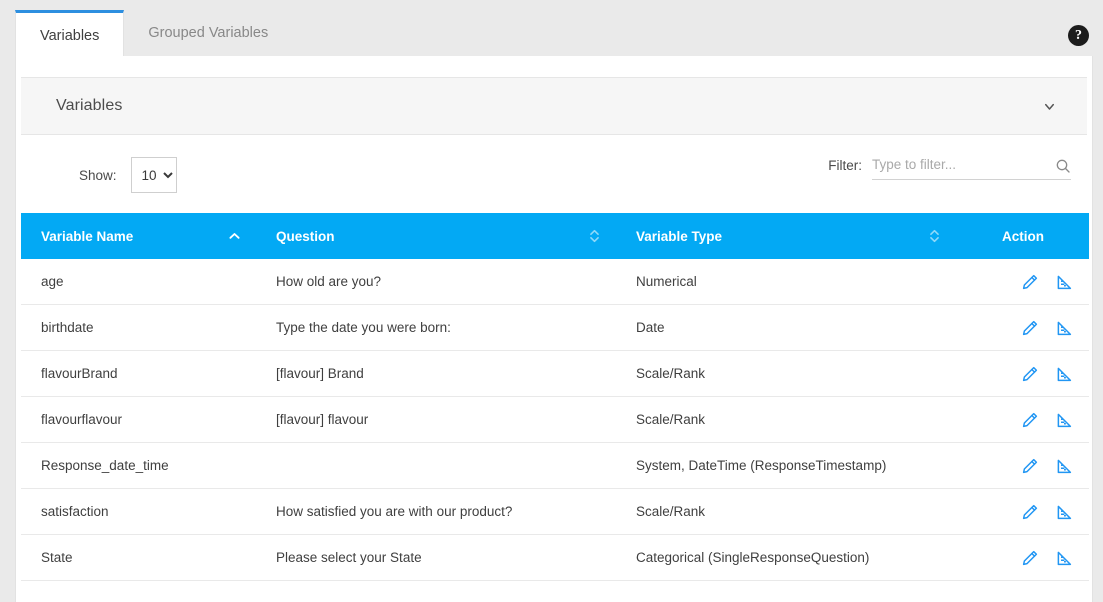  Describe the element at coordinates (138, 465) in the screenshot. I see `cell-variable-name: Response_date_time` at that location.